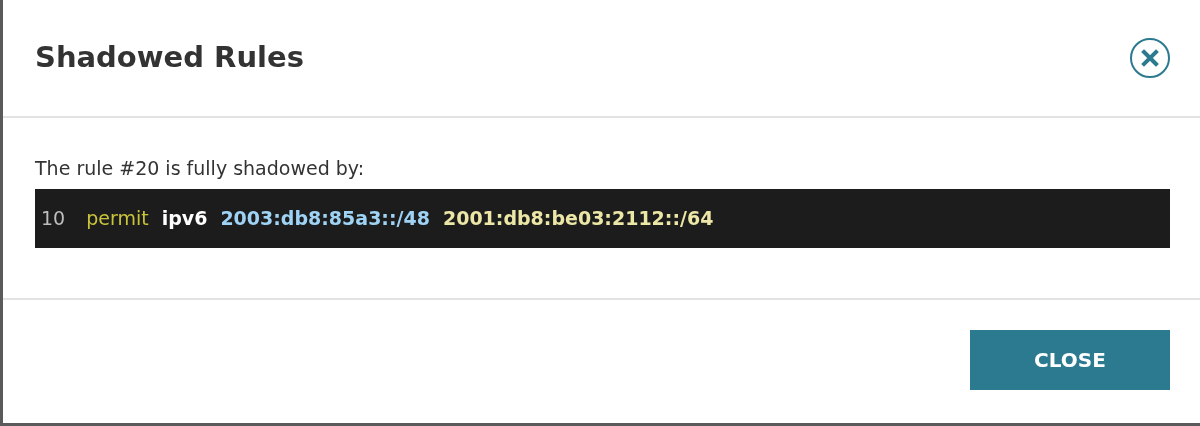 The height and width of the screenshot is (426, 1200). What do you see at coordinates (1070, 360) in the screenshot?
I see `close-button: CLOSE` at bounding box center [1070, 360].